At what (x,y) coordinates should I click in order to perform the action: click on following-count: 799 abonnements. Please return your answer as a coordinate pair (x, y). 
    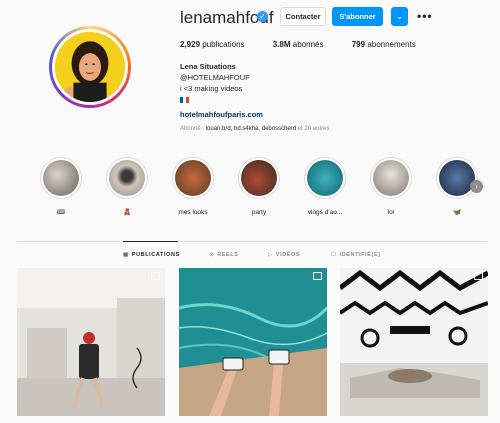
    Looking at the image, I should click on (390, 44).